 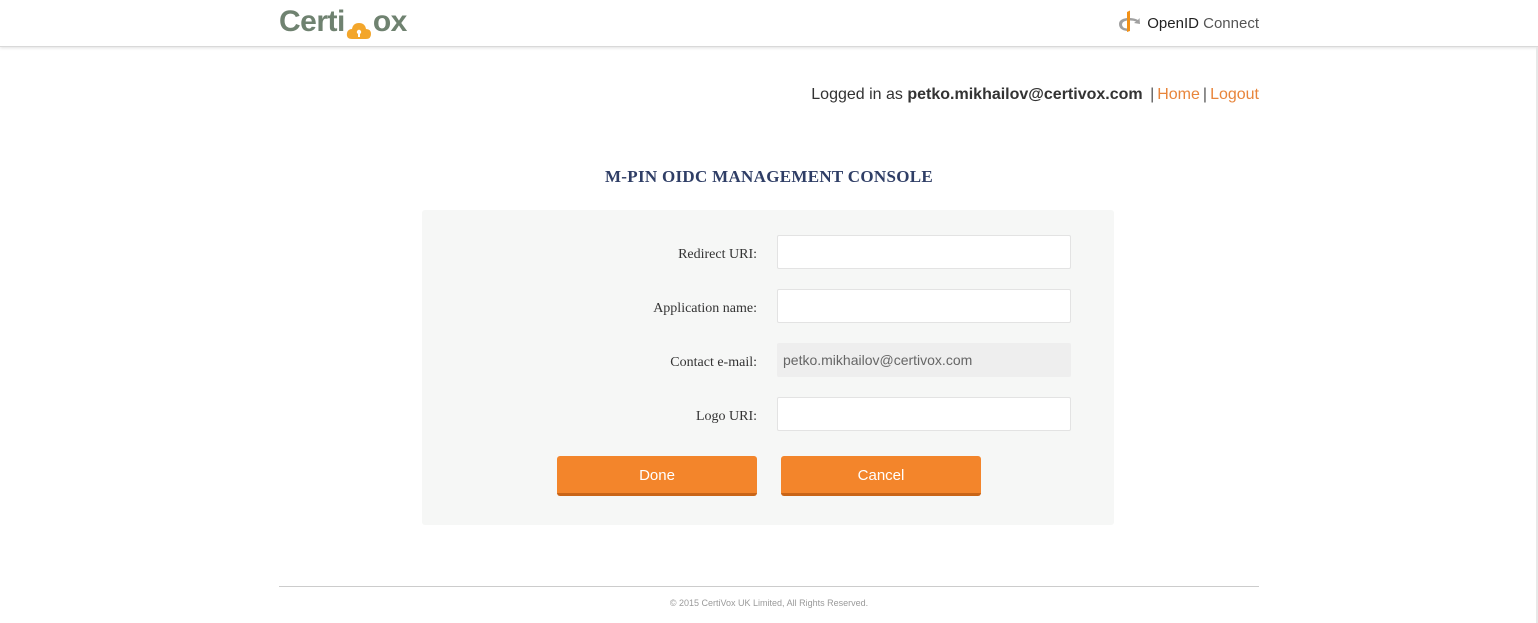 What do you see at coordinates (717, 254) in the screenshot?
I see `redirect-uri-label: Redirect URI:` at bounding box center [717, 254].